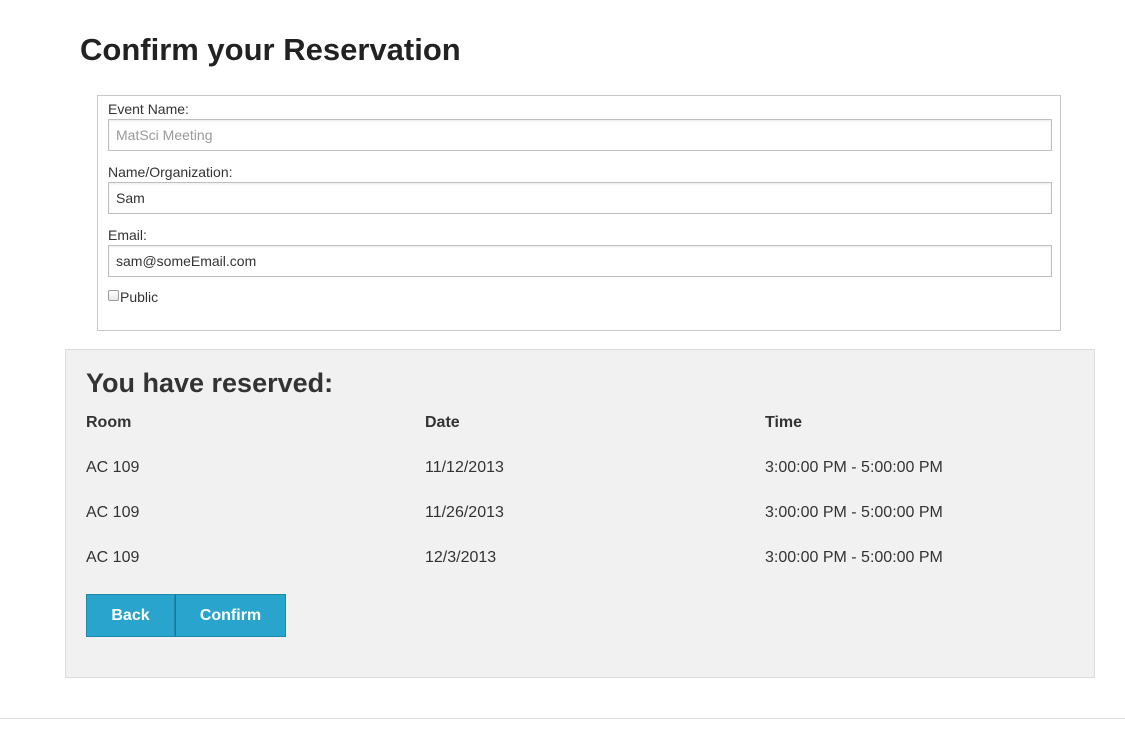  Describe the element at coordinates (230, 615) in the screenshot. I see `confirm-button: Confirm` at that location.